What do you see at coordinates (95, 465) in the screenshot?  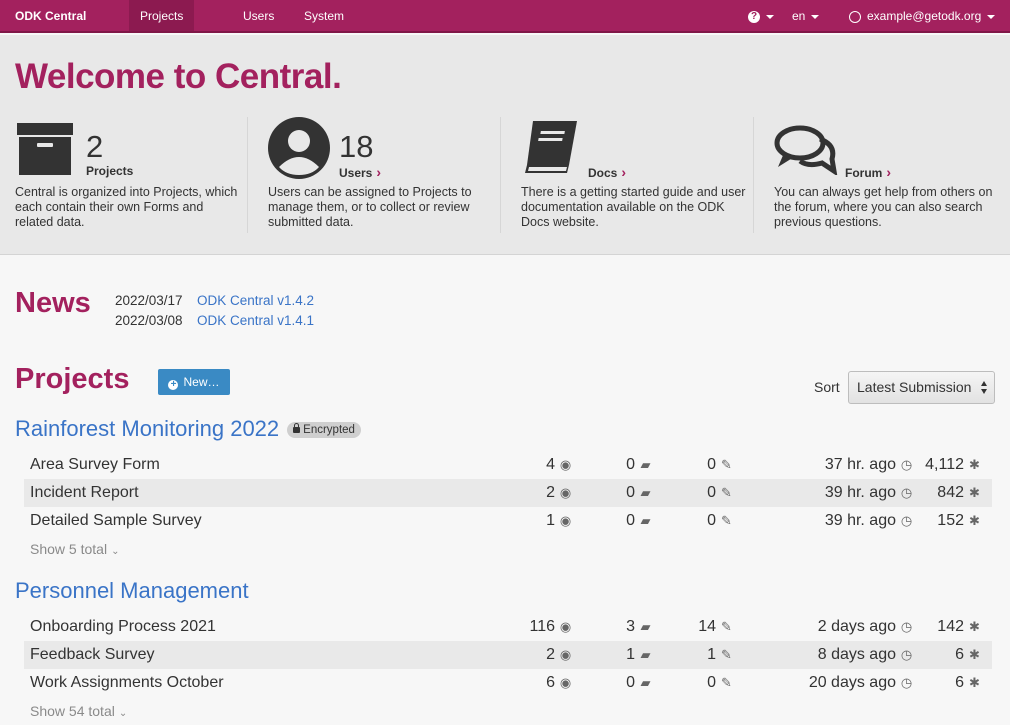 I see `form-name: Area Survey Form` at bounding box center [95, 465].